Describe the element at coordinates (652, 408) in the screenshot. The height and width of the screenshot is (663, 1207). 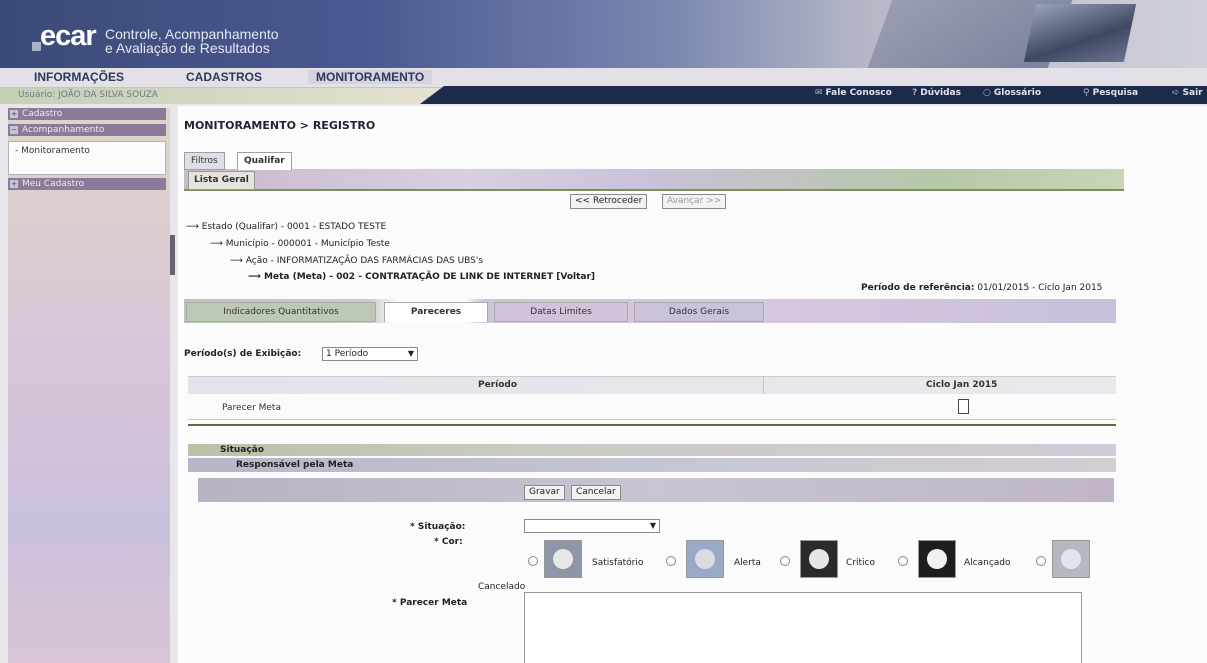
I see `table-row: Parecer Meta` at that location.